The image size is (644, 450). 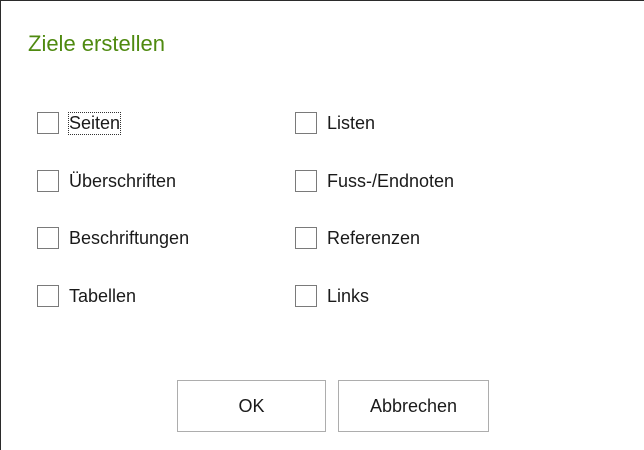 I want to click on checkbox-fussnoten-label: Fuss-/Endnoten, so click(x=391, y=180).